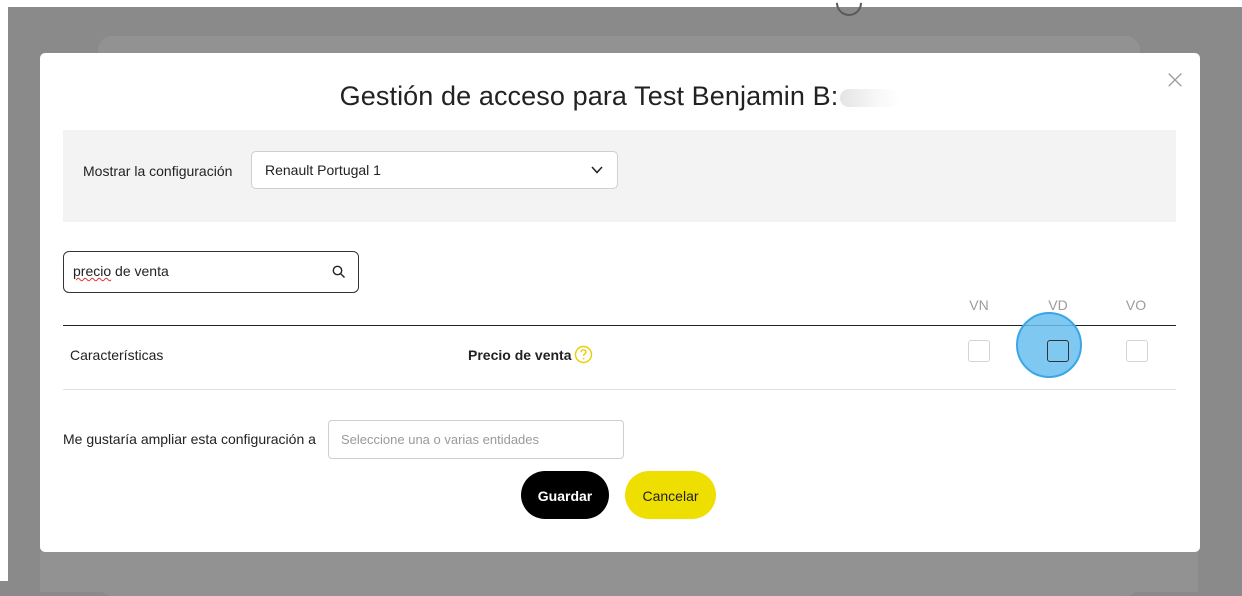  I want to click on checkbox-vo, so click(1137, 351).